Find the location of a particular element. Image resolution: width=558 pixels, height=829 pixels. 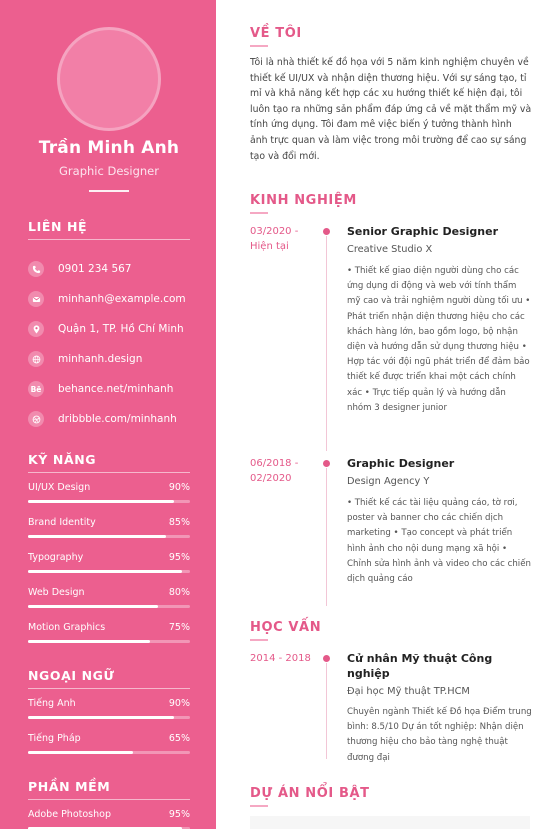

software-section: PHẦN MỀM Adobe Photoshop 95% is located at coordinates (109, 804).